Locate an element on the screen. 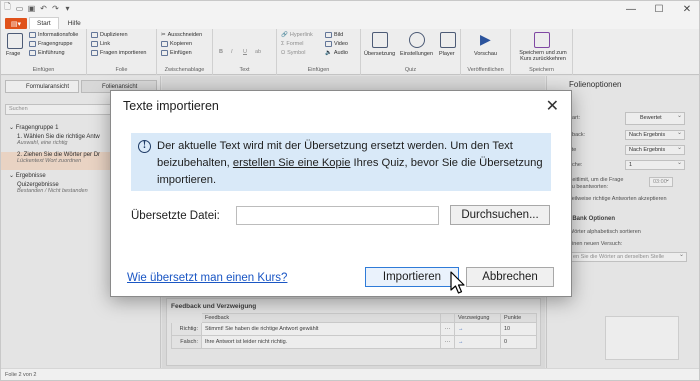  file-menu-button: ▤▾ is located at coordinates (16, 23).